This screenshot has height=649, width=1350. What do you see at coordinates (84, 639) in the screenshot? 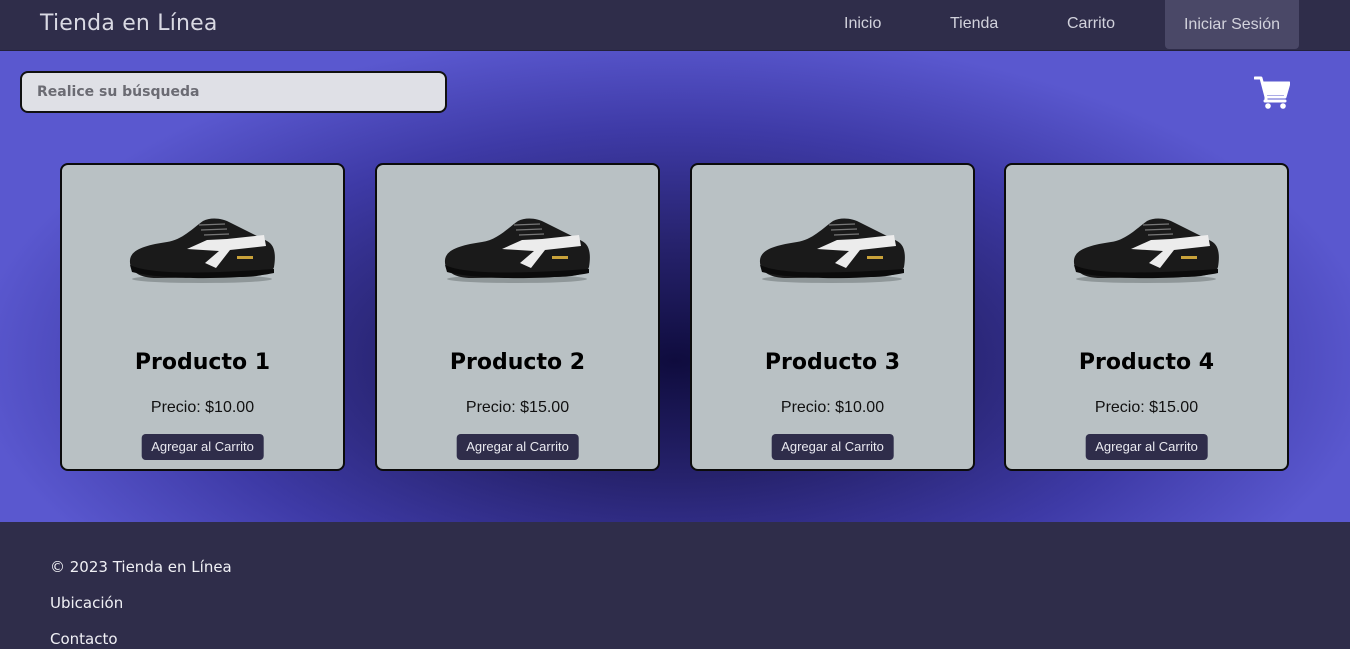
I see `footer-contact-link: Contacto` at bounding box center [84, 639].